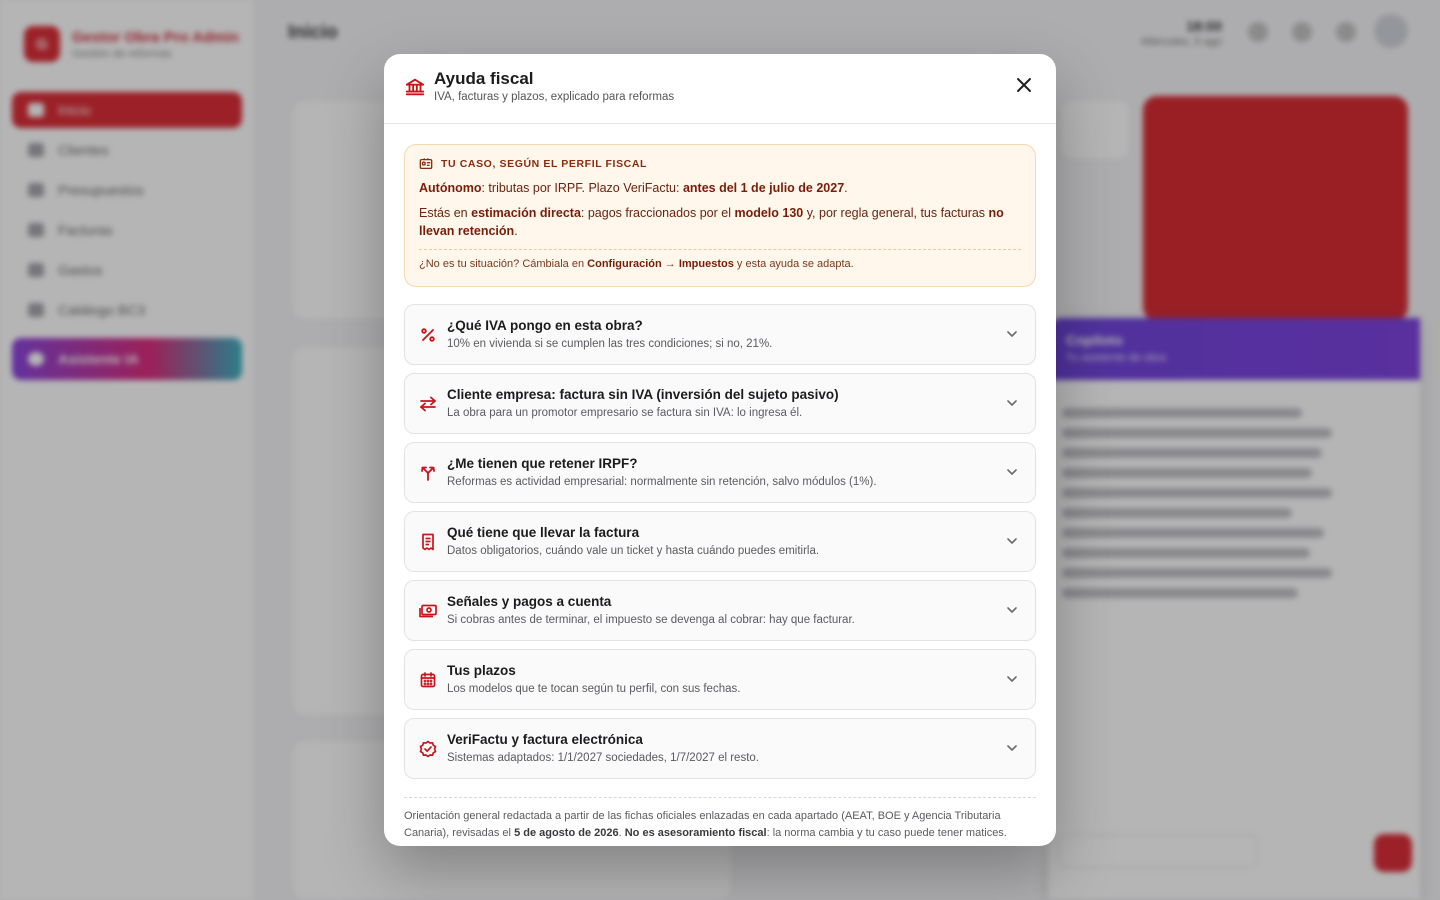 The image size is (1440, 900). What do you see at coordinates (445, 213) in the screenshot?
I see `text-fragment: Estás en` at bounding box center [445, 213].